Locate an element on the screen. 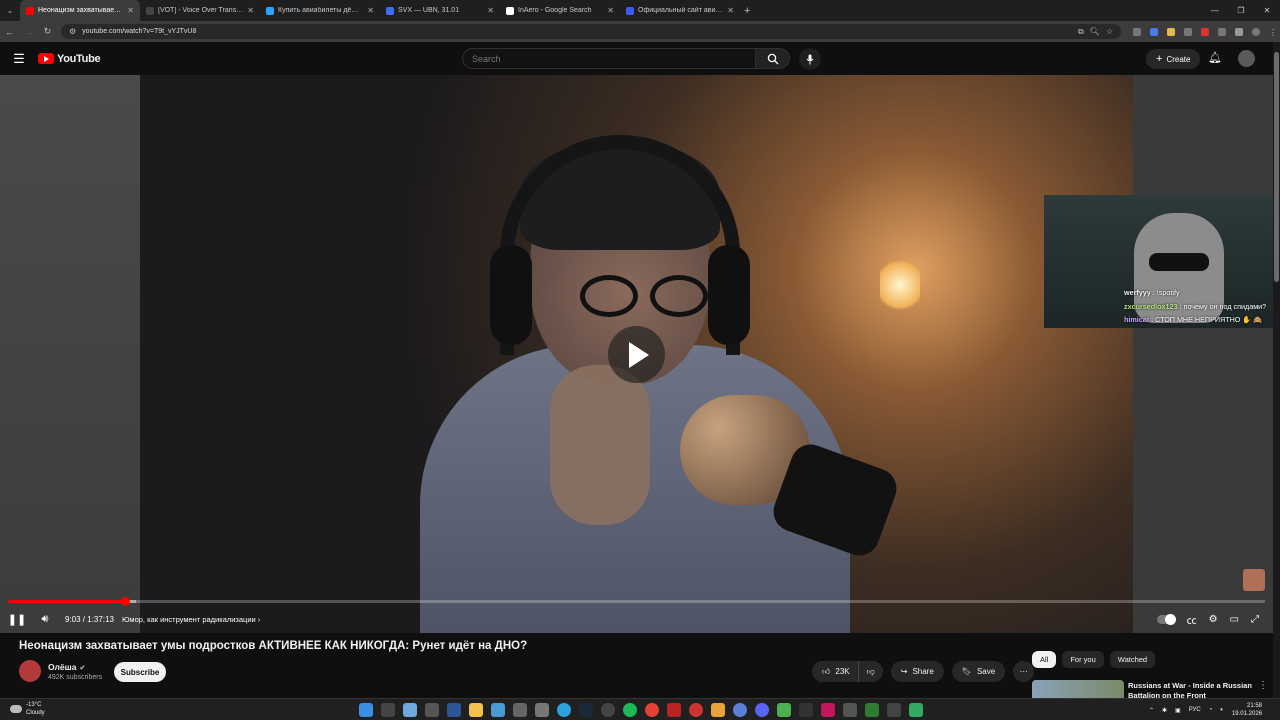 Image resolution: width=1280 pixels, height=720 pixels. zoom-icon: 🔍︎ is located at coordinates (1095, 31).